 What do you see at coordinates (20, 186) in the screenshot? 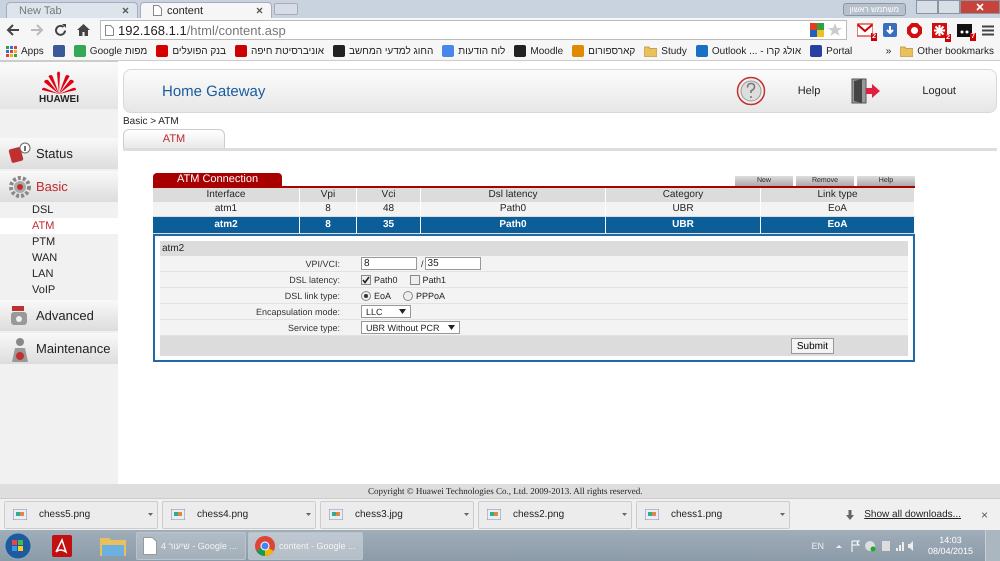
I see `gear-icon` at bounding box center [20, 186].